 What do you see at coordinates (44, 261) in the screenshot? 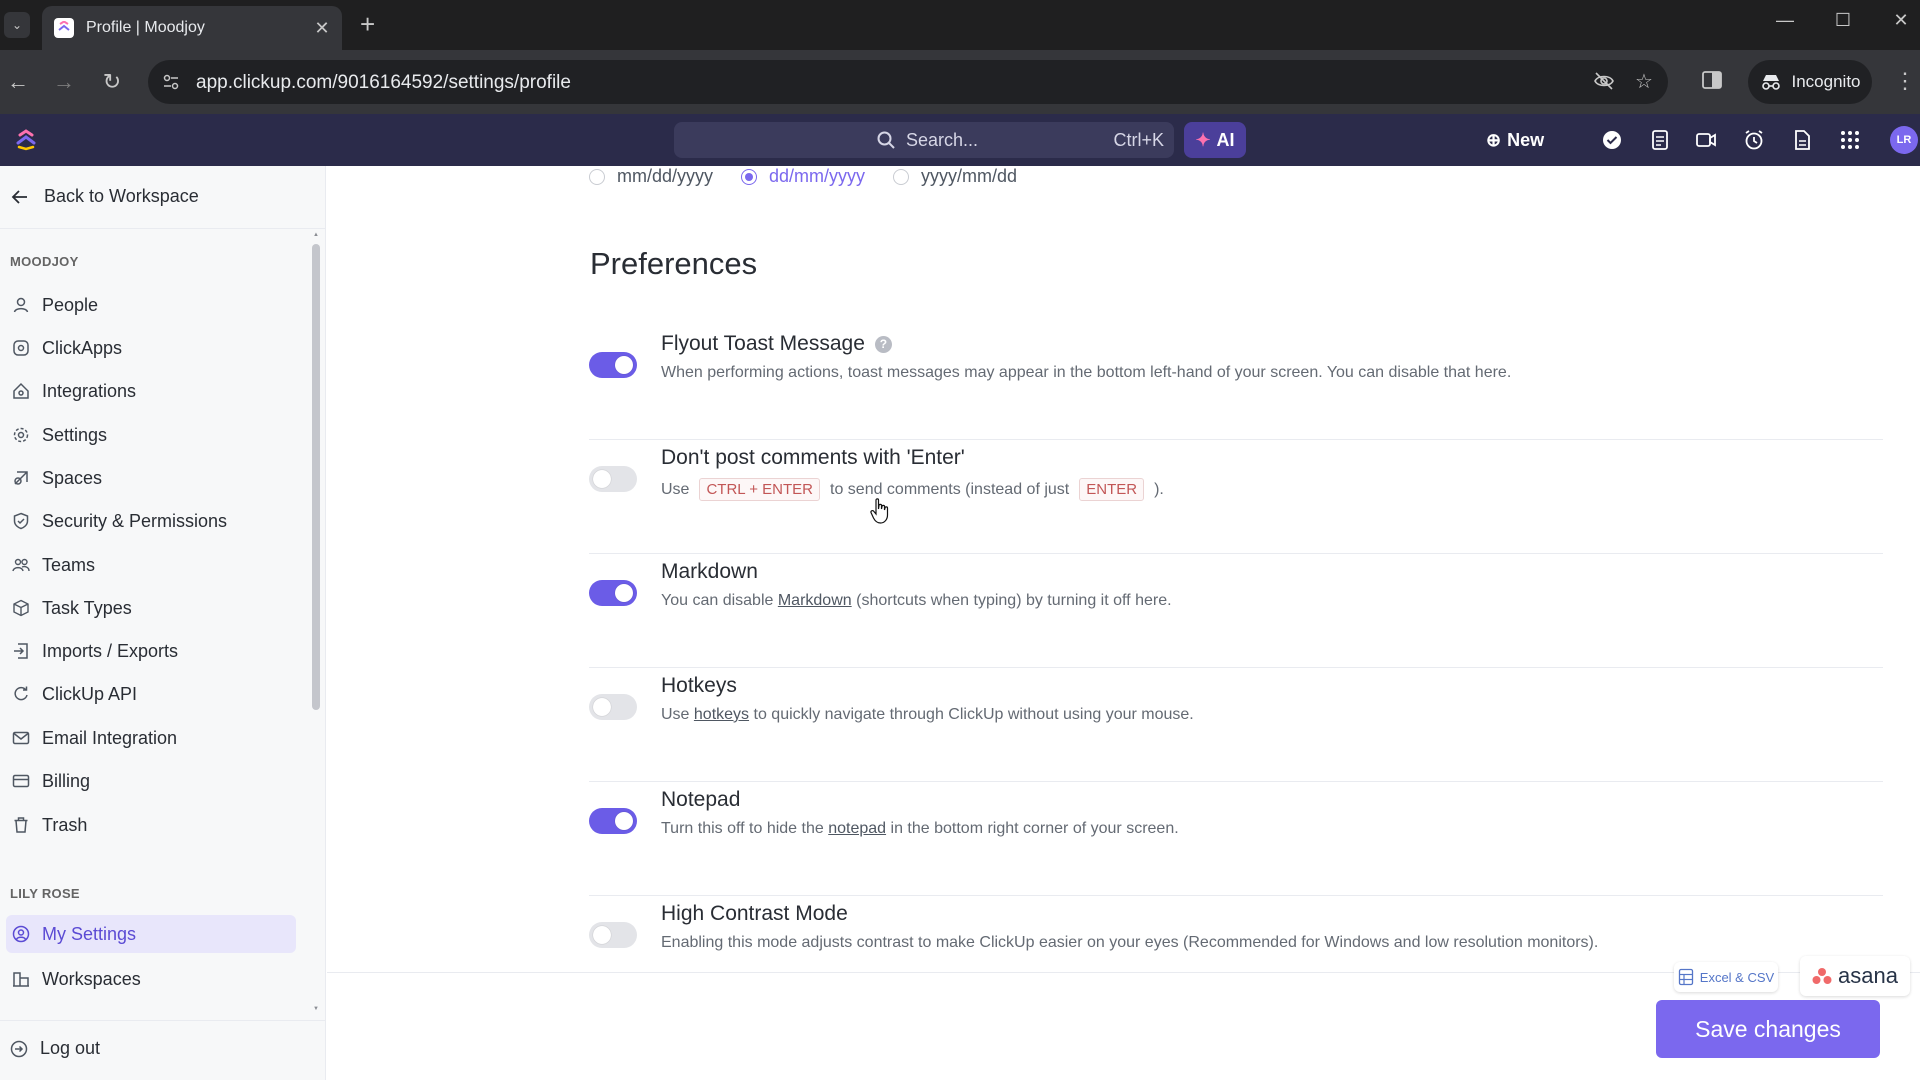
I see `workspace-section-label: MOODJOY` at bounding box center [44, 261].